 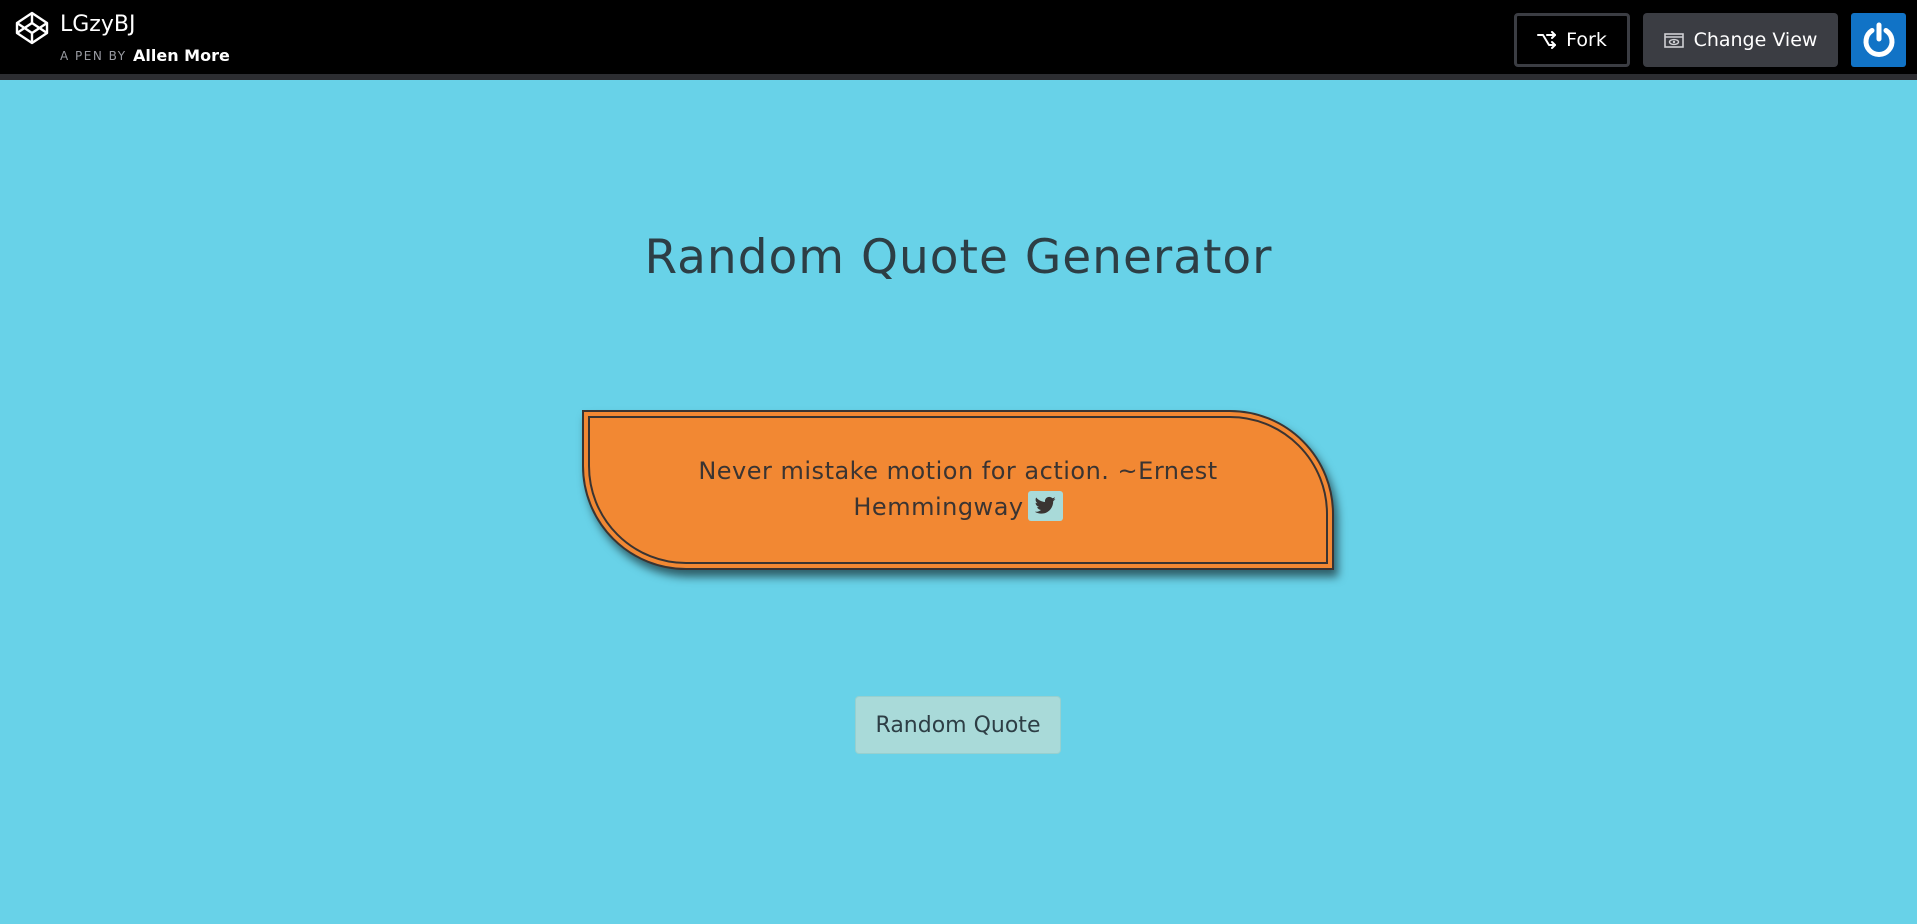 What do you see at coordinates (97, 25) in the screenshot?
I see `pen-title: LGzyBJ` at bounding box center [97, 25].